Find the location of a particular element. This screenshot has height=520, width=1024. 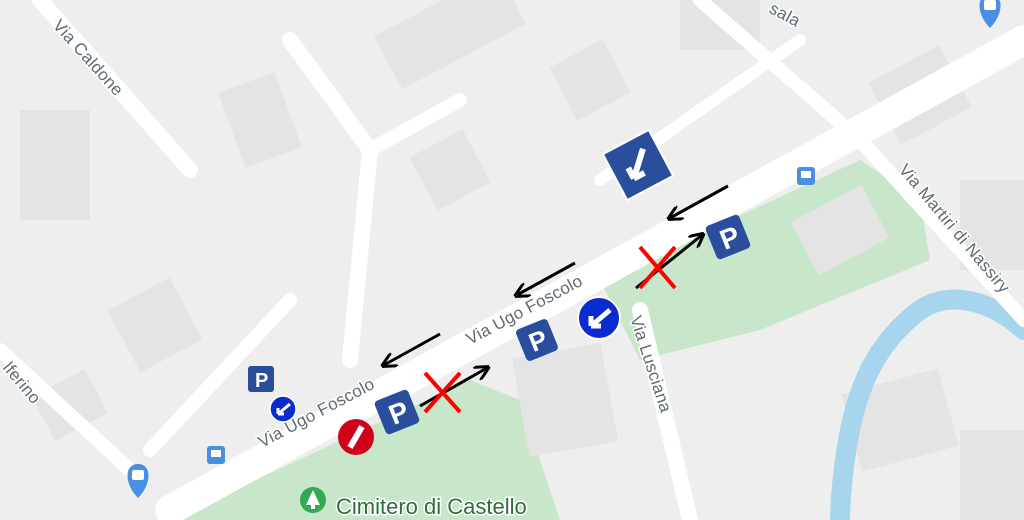

parking-letter: P is located at coordinates (261, 381).